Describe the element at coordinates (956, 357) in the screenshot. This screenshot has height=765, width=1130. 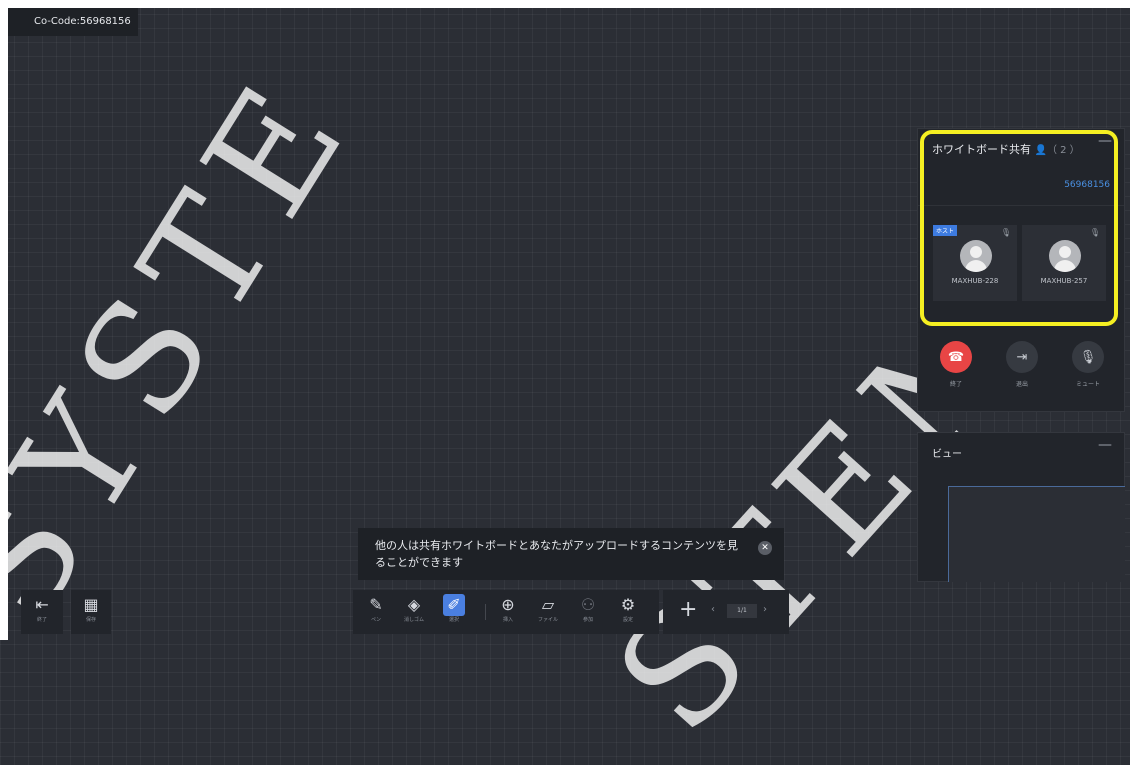
I see `hang-up-icon: ☎` at that location.